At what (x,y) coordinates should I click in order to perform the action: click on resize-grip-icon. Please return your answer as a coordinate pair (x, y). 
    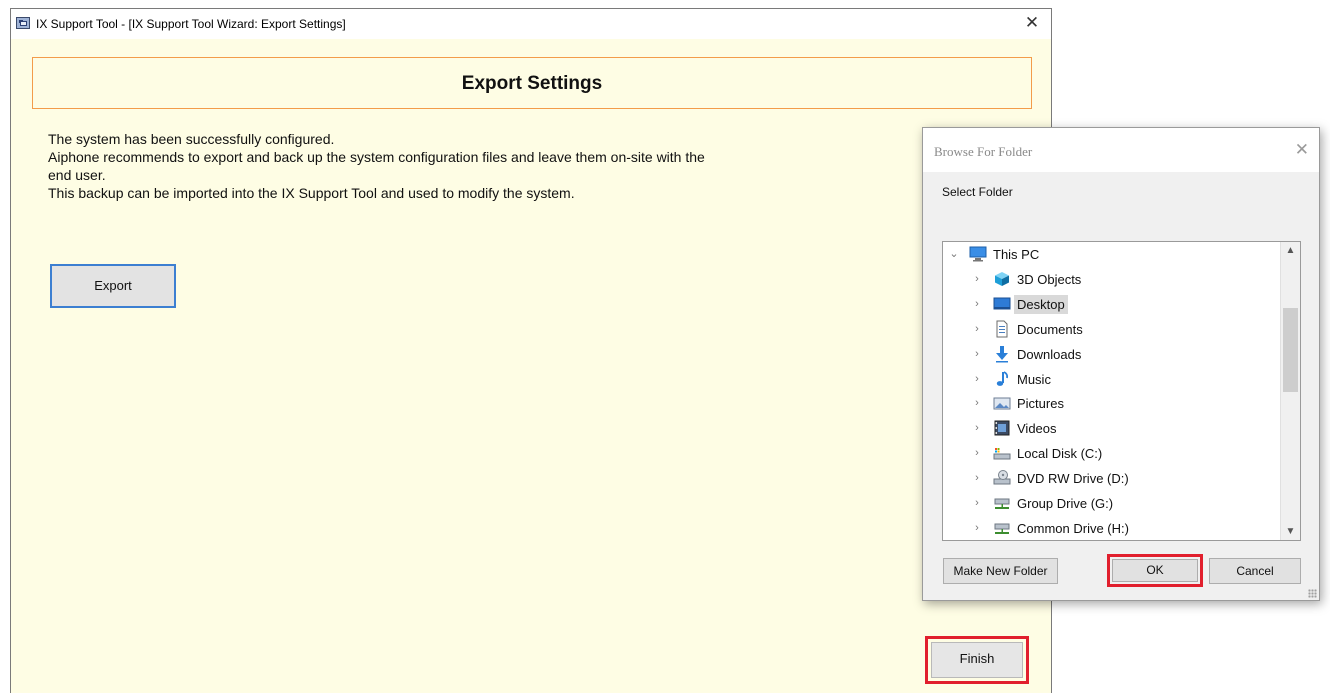
    Looking at the image, I should click on (1312, 593).